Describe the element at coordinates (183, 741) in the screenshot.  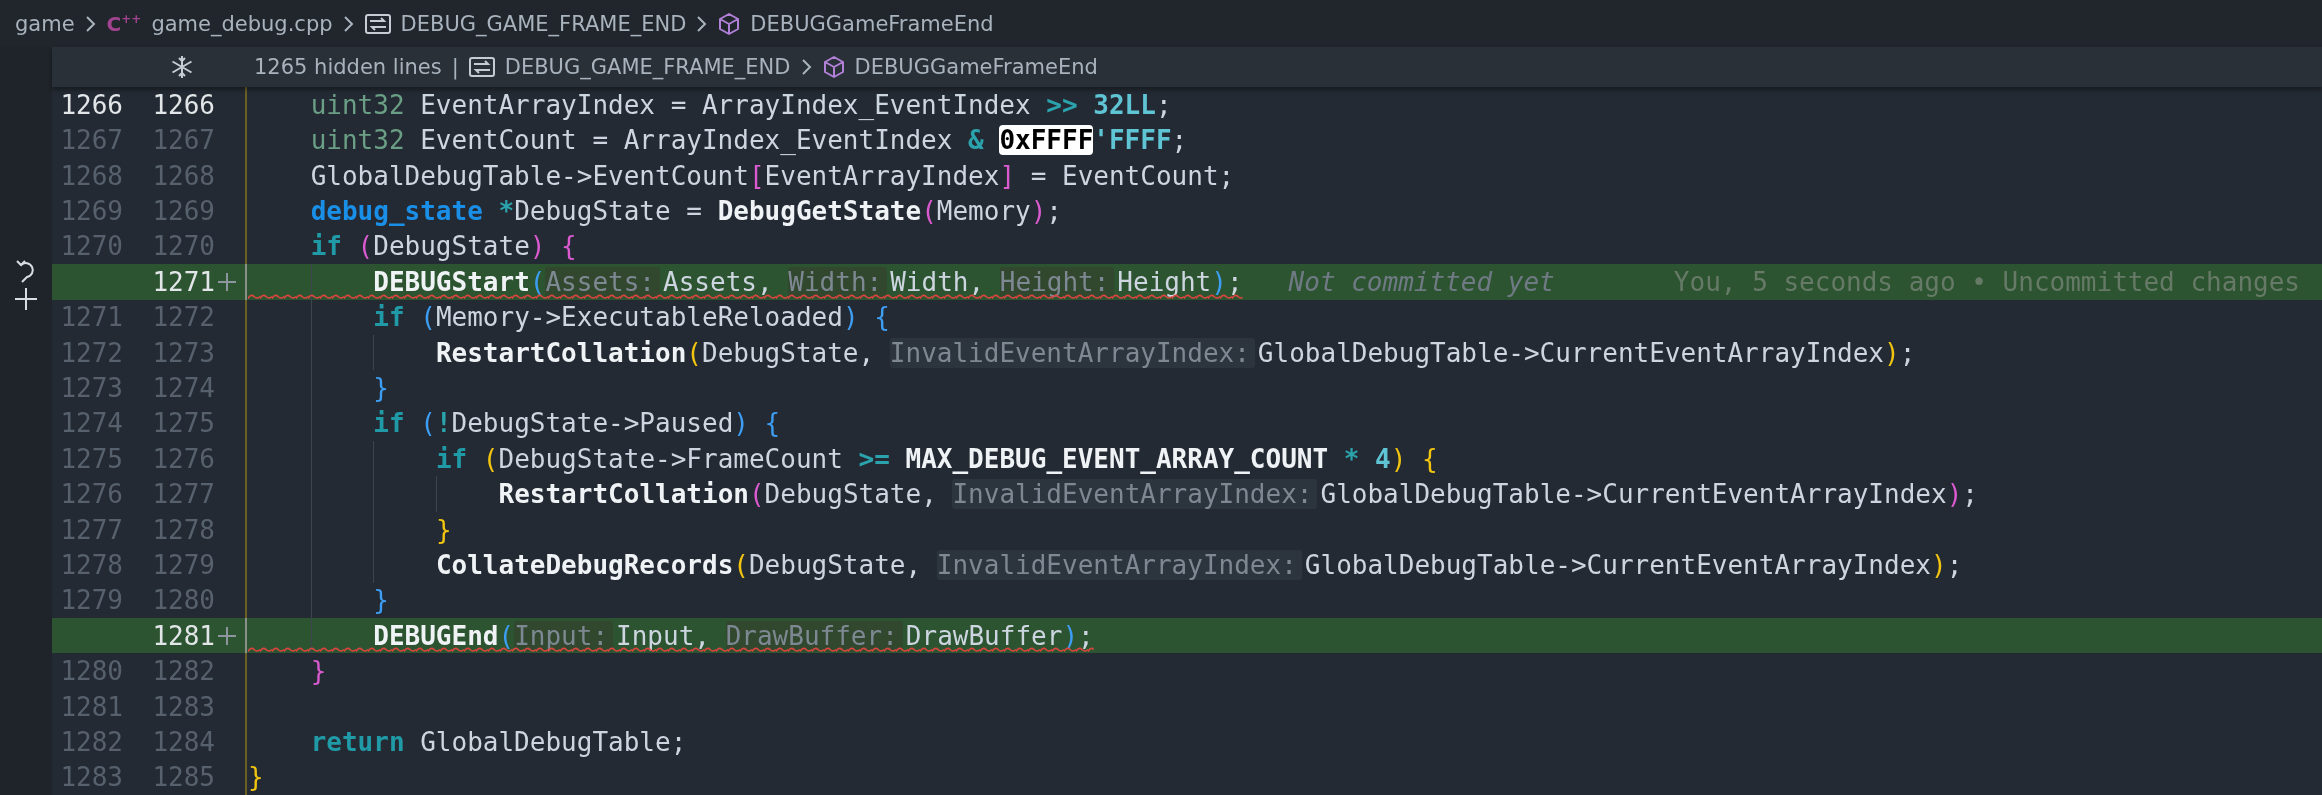
I see `line-number: 1284` at that location.